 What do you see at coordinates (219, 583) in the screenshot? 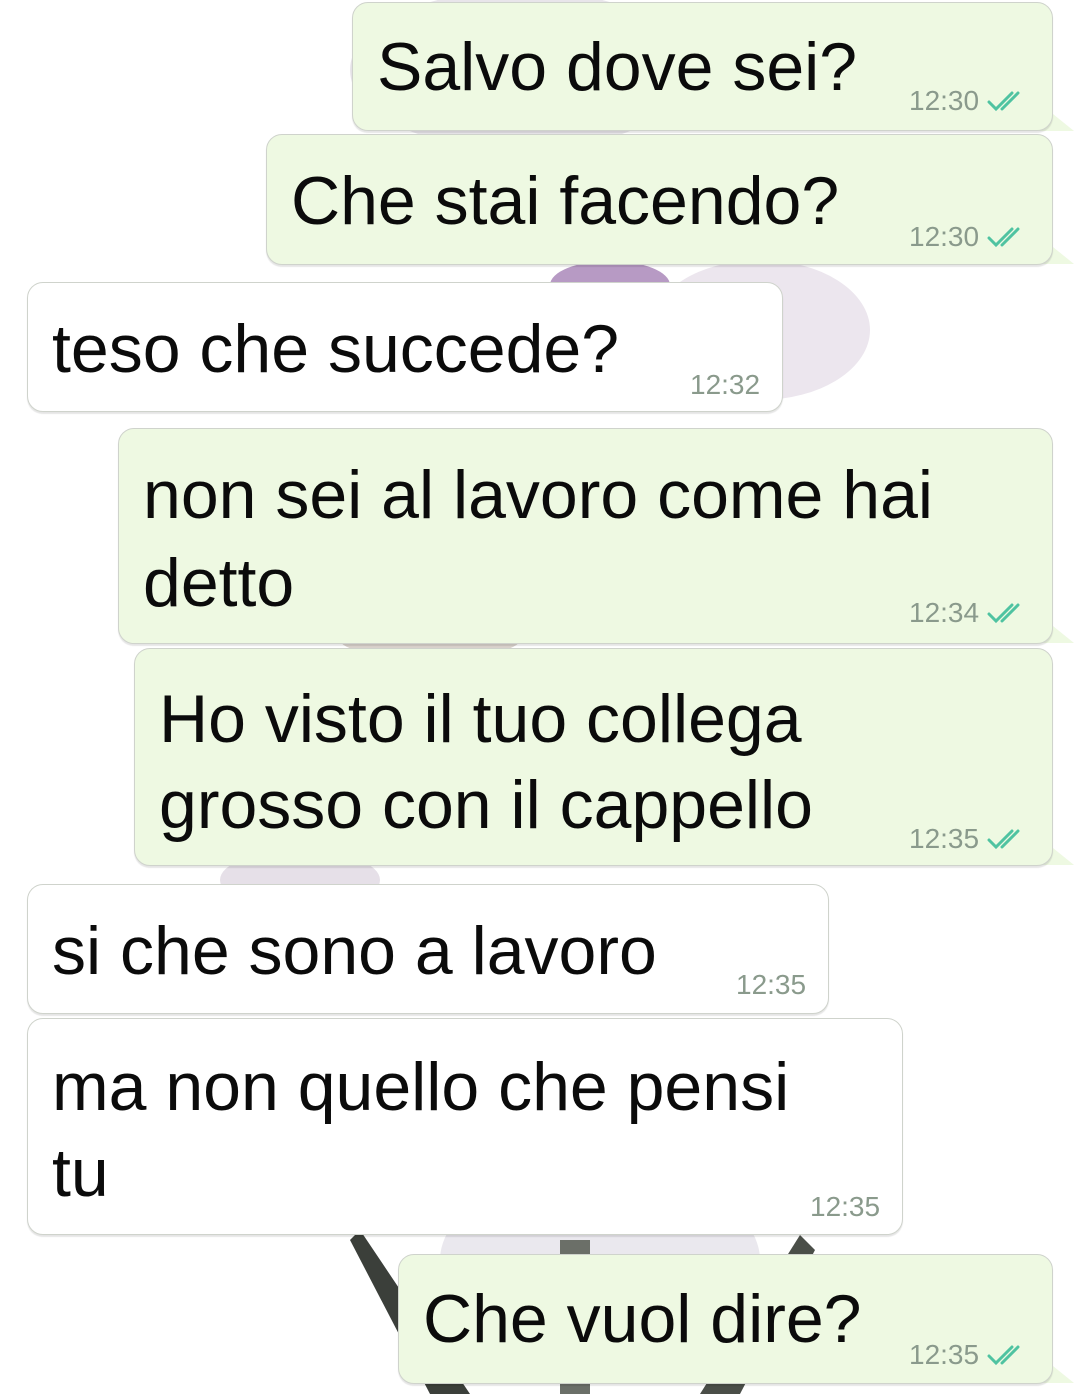
I see `message-text-line: detto` at bounding box center [219, 583].